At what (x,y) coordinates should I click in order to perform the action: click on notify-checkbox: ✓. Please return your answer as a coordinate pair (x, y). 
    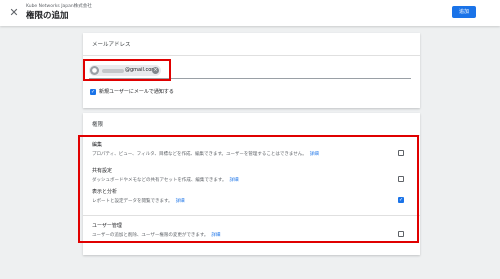
    Looking at the image, I should click on (93, 92).